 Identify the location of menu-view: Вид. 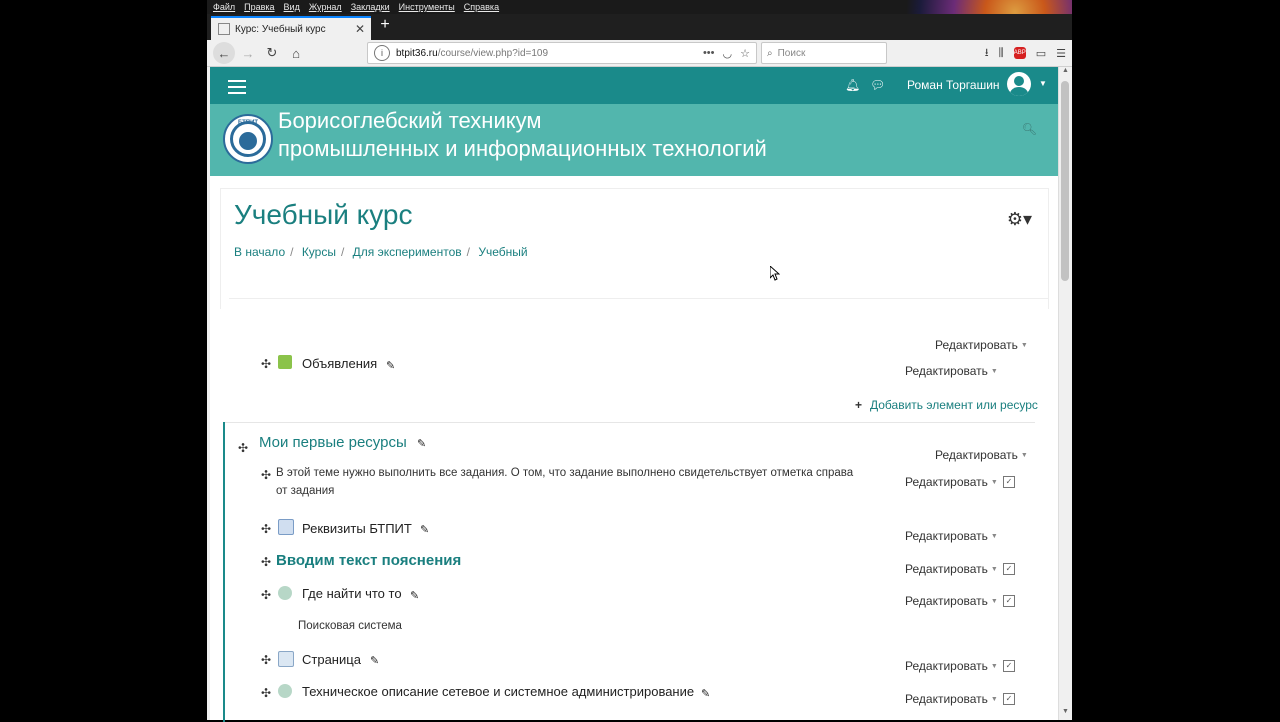
(292, 7).